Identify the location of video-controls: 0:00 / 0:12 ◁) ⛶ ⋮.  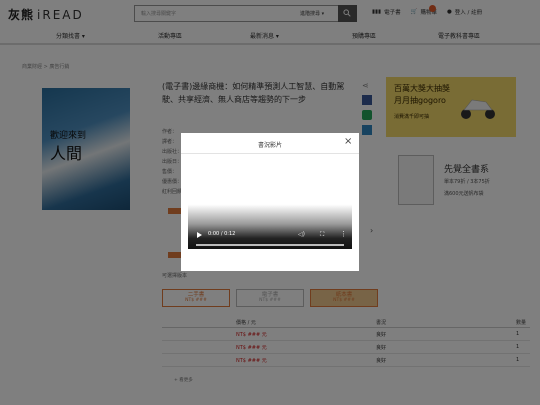
(270, 235).